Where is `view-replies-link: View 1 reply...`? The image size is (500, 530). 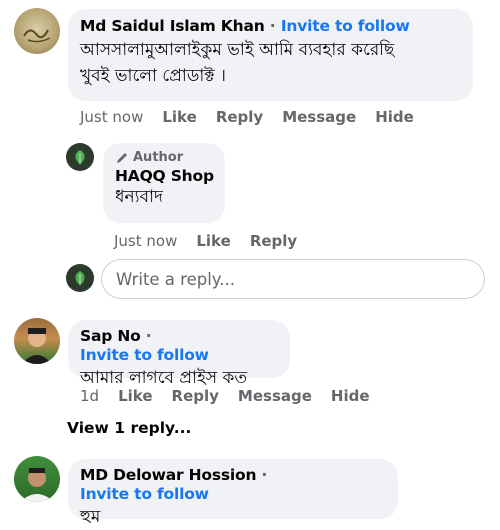 view-replies-link: View 1 reply... is located at coordinates (129, 428).